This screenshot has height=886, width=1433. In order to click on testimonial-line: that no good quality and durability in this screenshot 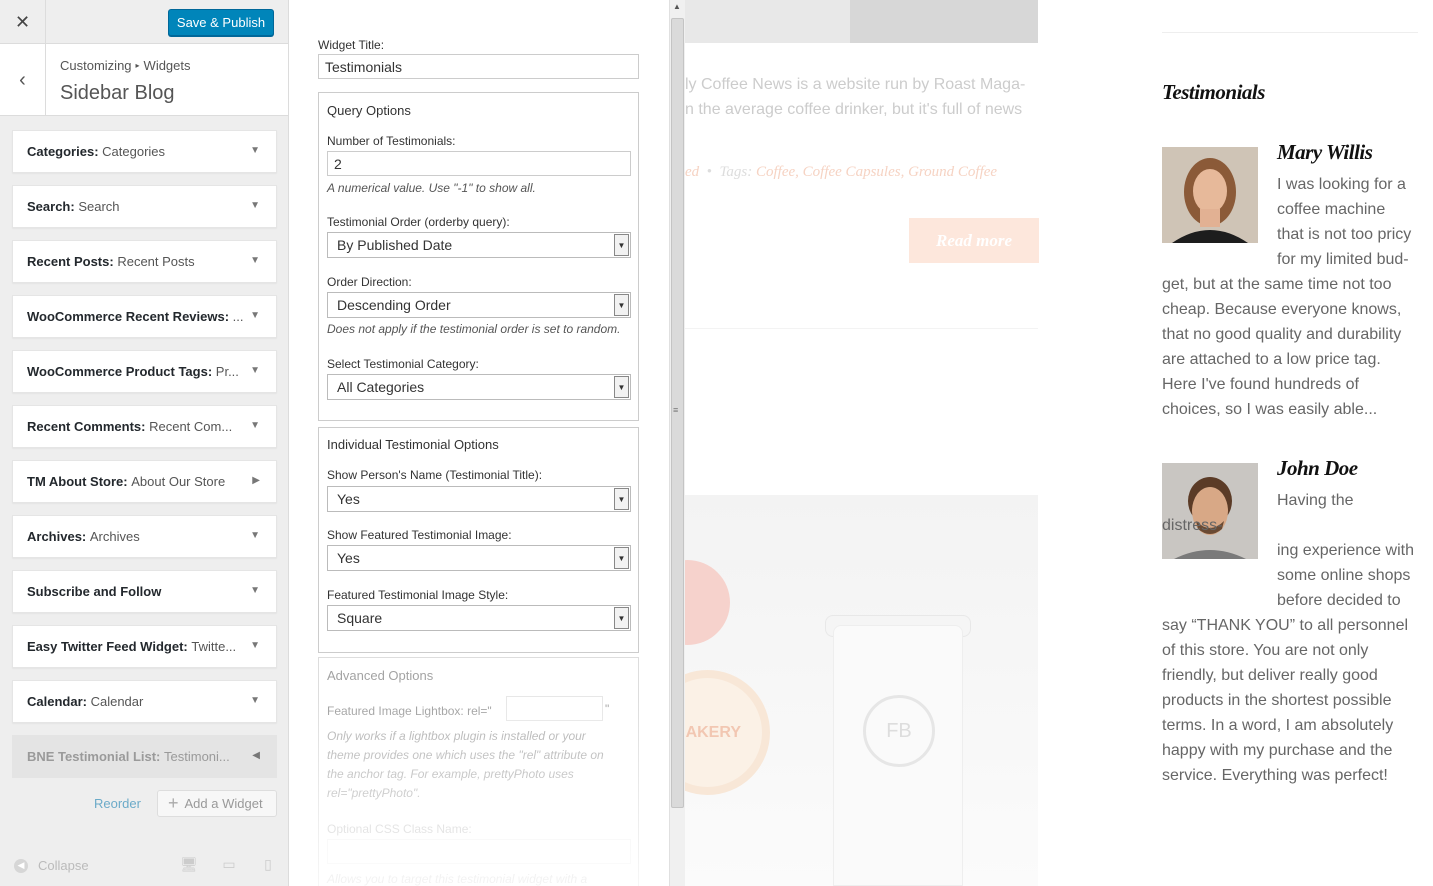, I will do `click(1282, 334)`.